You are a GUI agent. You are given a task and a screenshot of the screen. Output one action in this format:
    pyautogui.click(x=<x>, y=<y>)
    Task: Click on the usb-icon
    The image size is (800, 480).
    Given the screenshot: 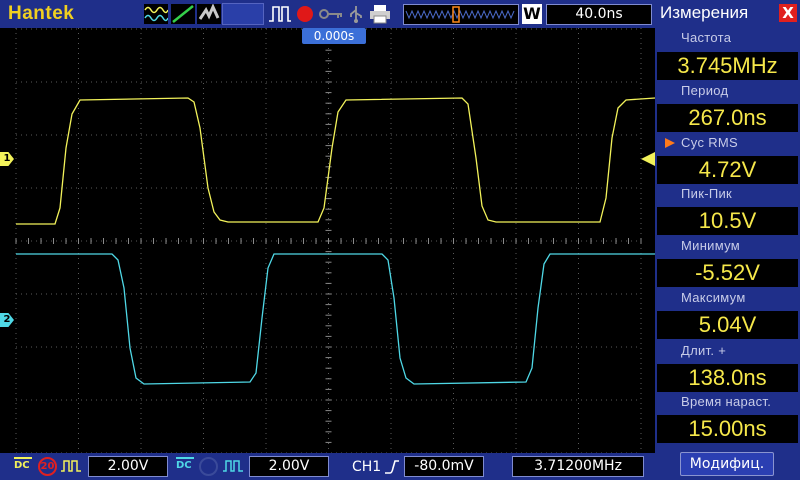 What is the action you would take?
    pyautogui.click(x=356, y=14)
    